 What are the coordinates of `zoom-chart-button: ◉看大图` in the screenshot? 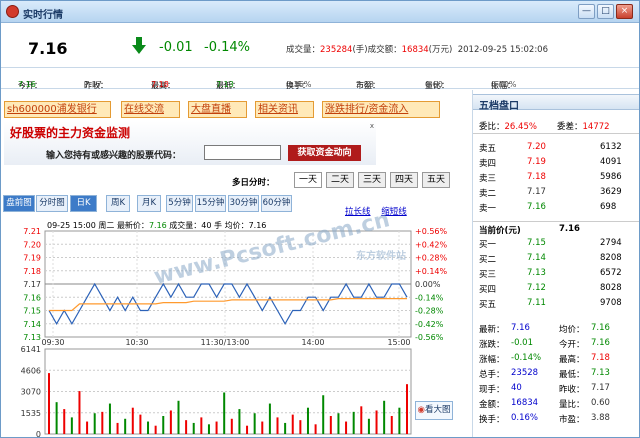 It's located at (434, 410).